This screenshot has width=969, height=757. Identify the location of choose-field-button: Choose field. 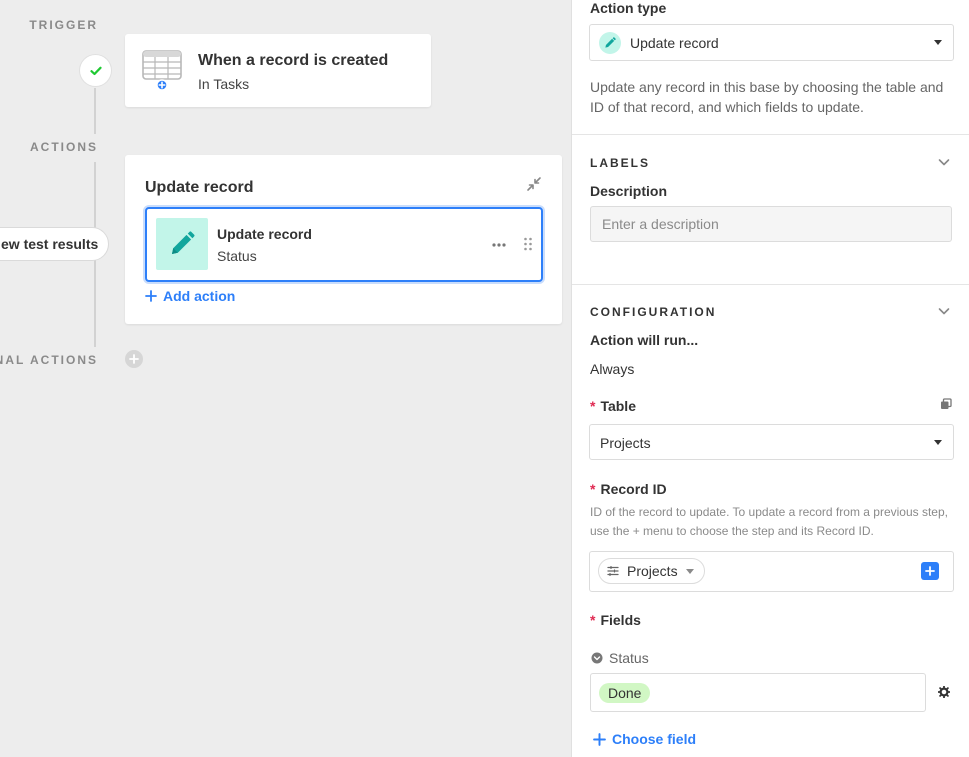
(644, 739).